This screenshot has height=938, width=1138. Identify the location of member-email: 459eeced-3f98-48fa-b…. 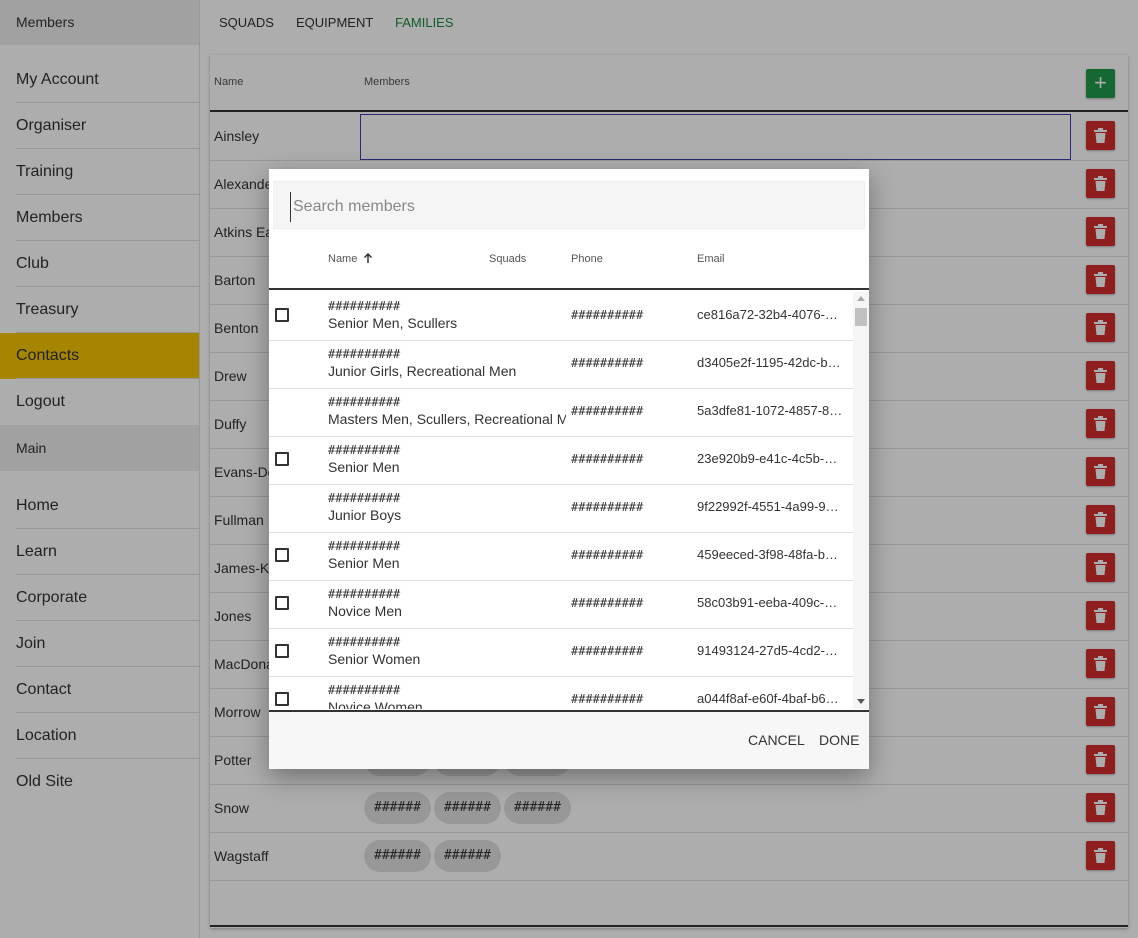
(767, 554).